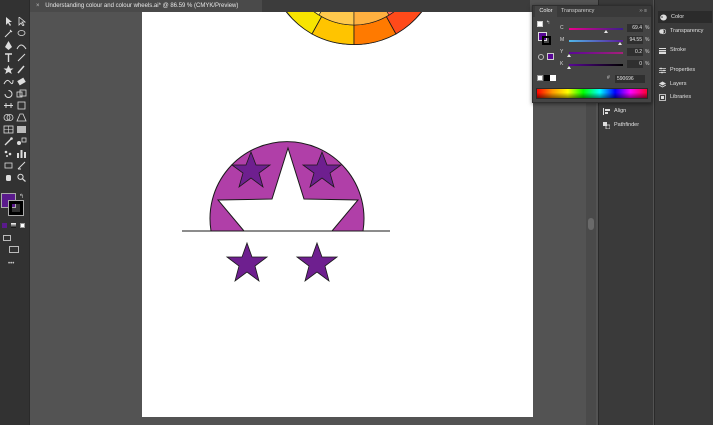 This screenshot has height=425, width=713. Describe the element at coordinates (635, 64) in the screenshot. I see `black-value-field: 0` at that location.